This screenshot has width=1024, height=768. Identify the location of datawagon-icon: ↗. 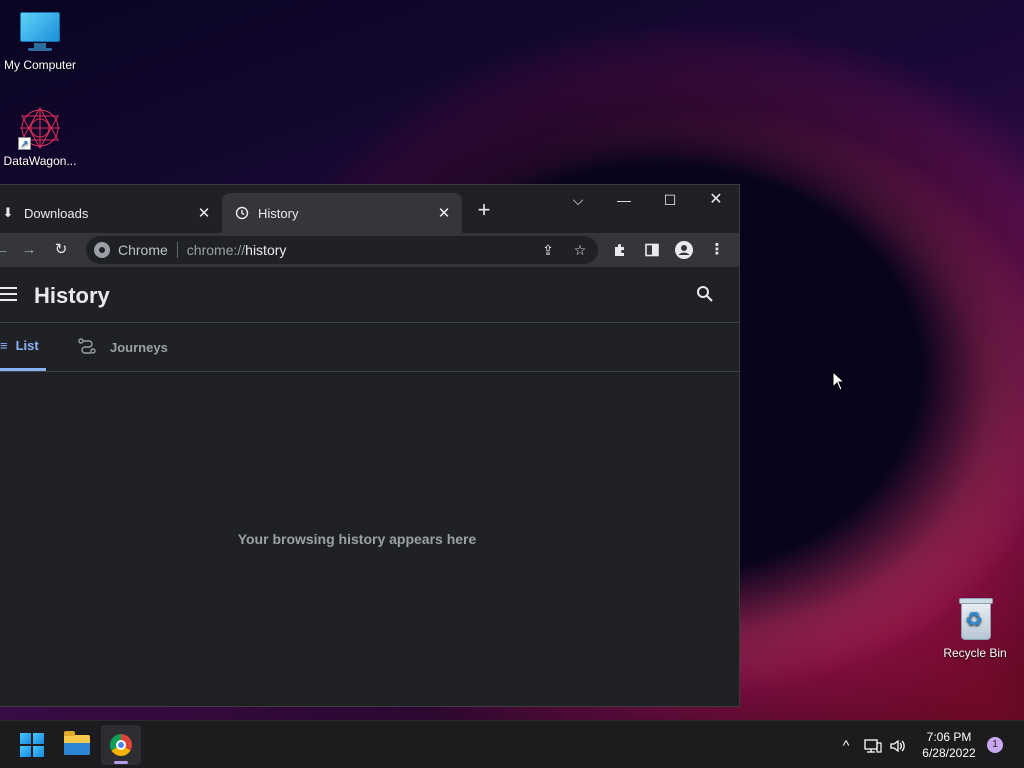
(40, 128).